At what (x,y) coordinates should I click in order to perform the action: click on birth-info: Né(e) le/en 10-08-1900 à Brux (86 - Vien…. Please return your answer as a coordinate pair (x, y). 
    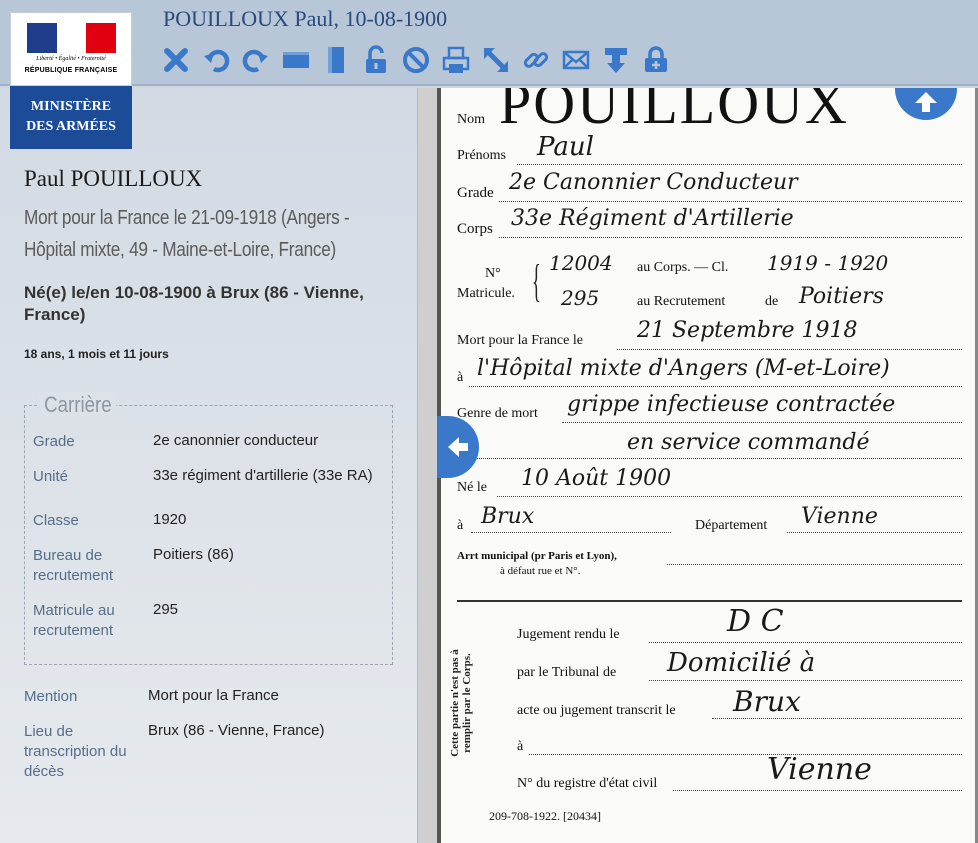
    Looking at the image, I should click on (194, 303).